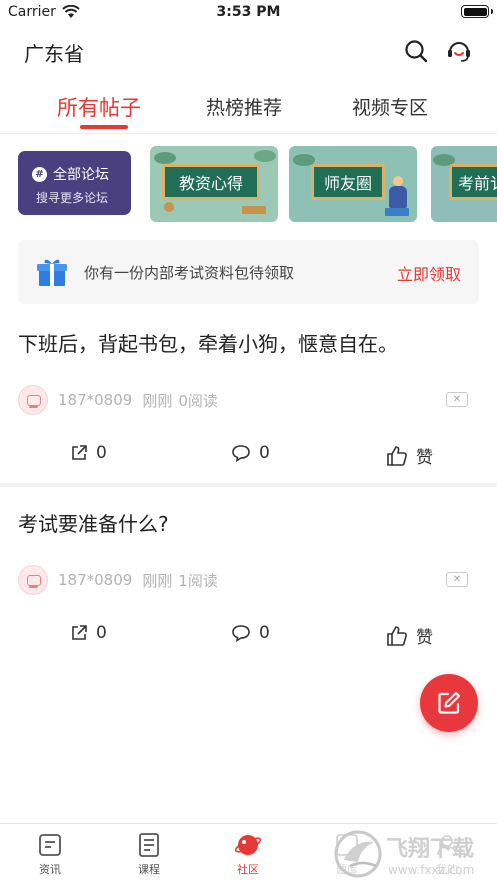 The image size is (497, 883). What do you see at coordinates (431, 870) in the screenshot?
I see `watermark-url: www.fxxz.com` at bounding box center [431, 870].